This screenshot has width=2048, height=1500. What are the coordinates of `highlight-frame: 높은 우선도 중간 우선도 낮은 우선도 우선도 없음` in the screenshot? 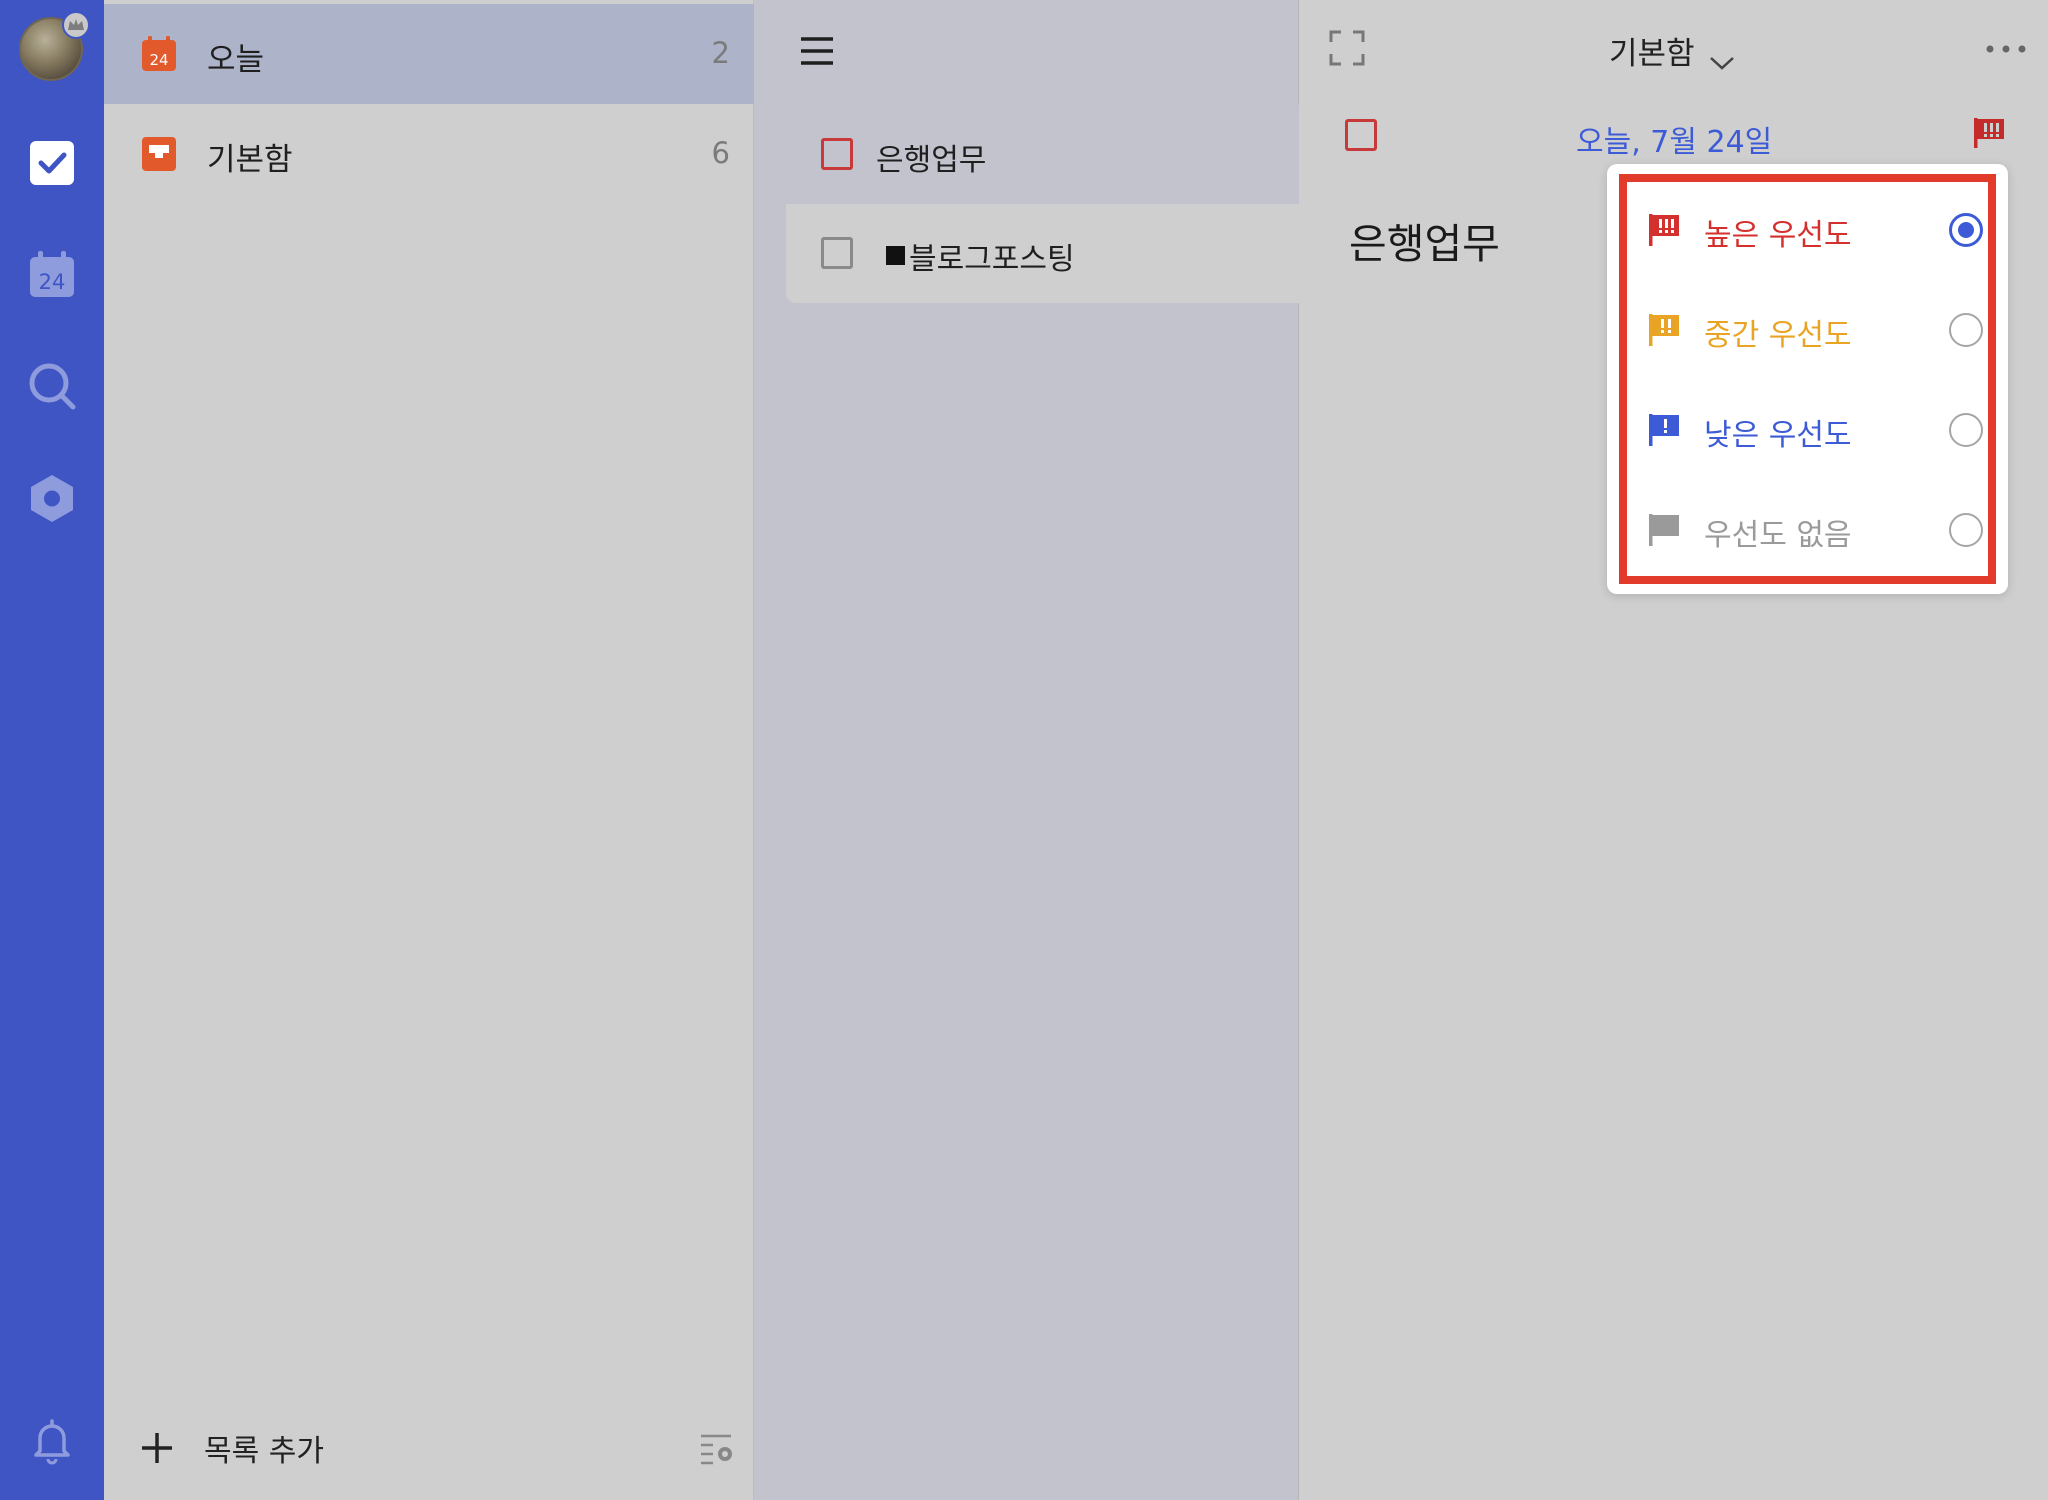 It's located at (1807, 379).